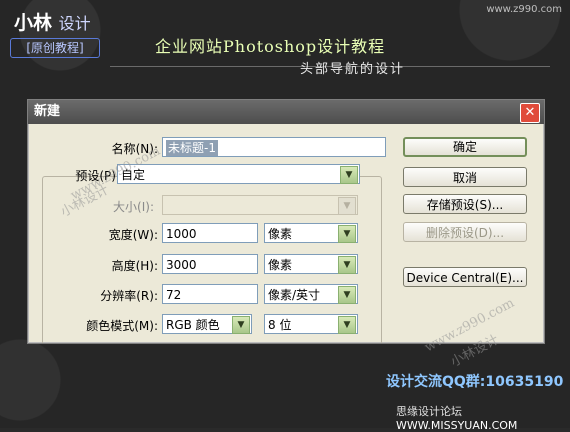  What do you see at coordinates (122, 326) in the screenshot?
I see `color-mode-label: 颜色模式(M):` at bounding box center [122, 326].